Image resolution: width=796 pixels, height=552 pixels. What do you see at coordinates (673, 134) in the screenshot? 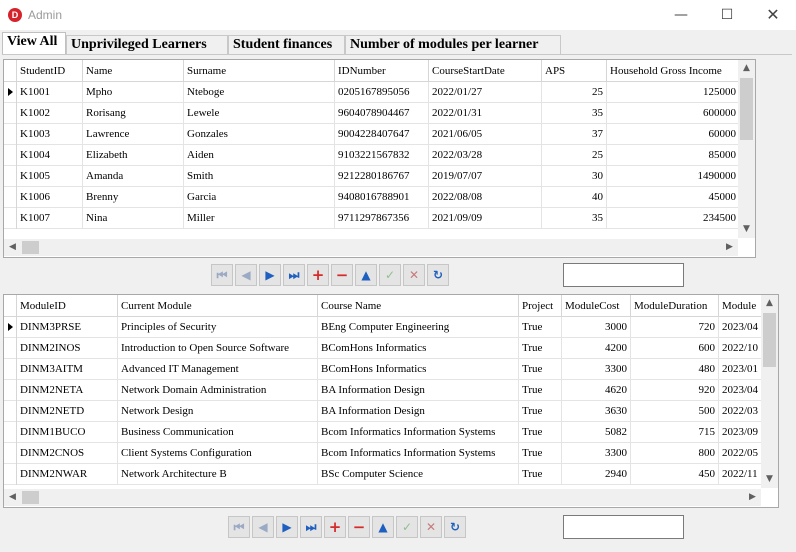
I see `table-cell: 60000` at bounding box center [673, 134].